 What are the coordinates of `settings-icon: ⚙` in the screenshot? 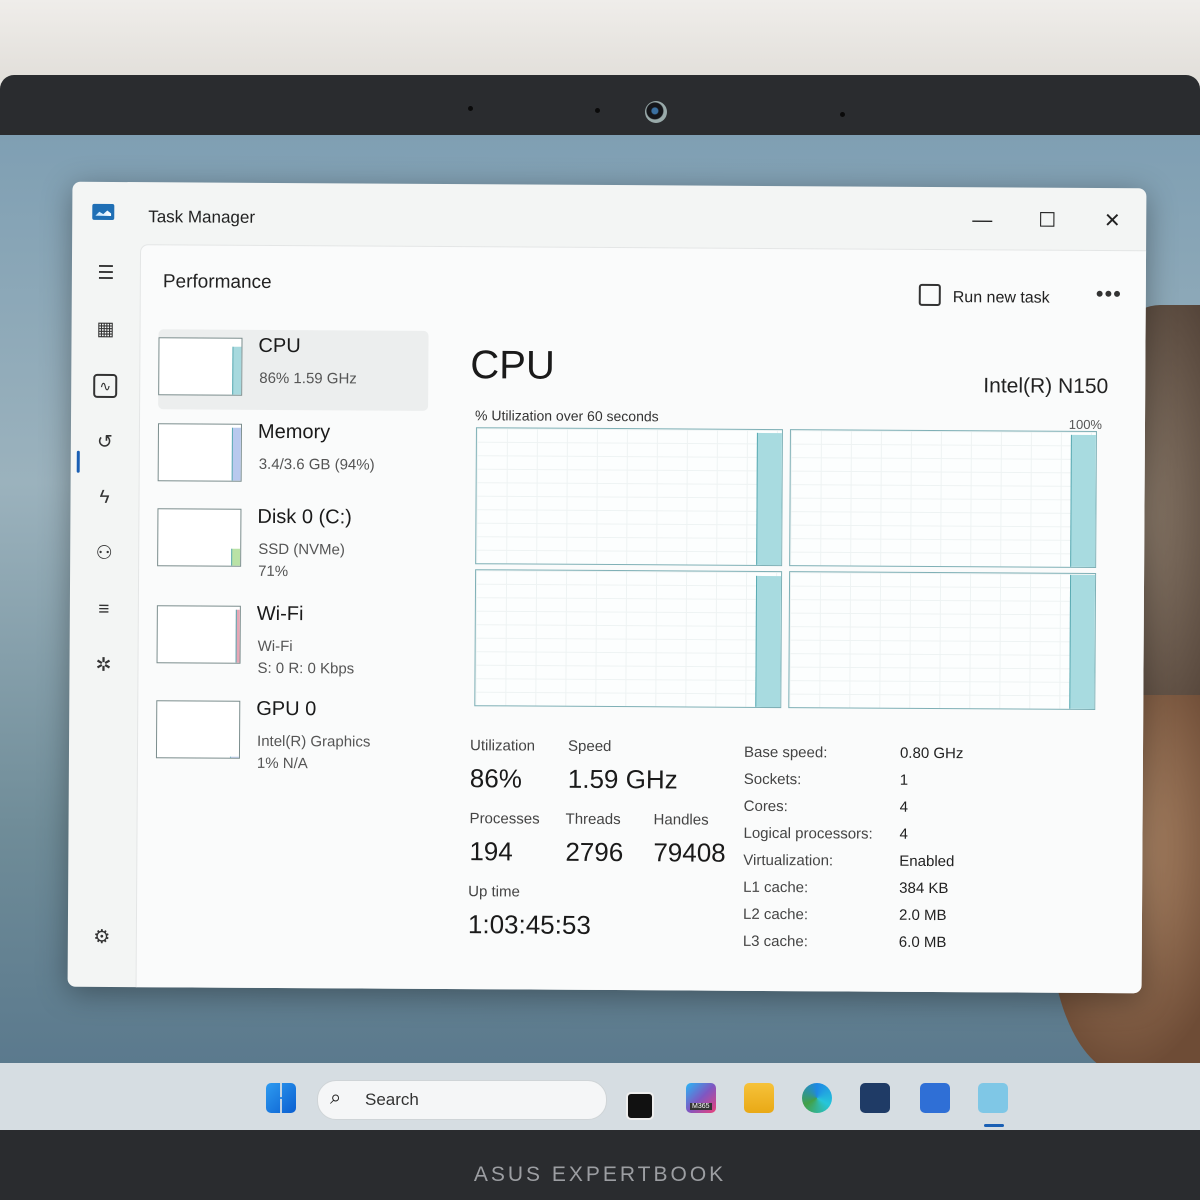 It's located at (102, 938).